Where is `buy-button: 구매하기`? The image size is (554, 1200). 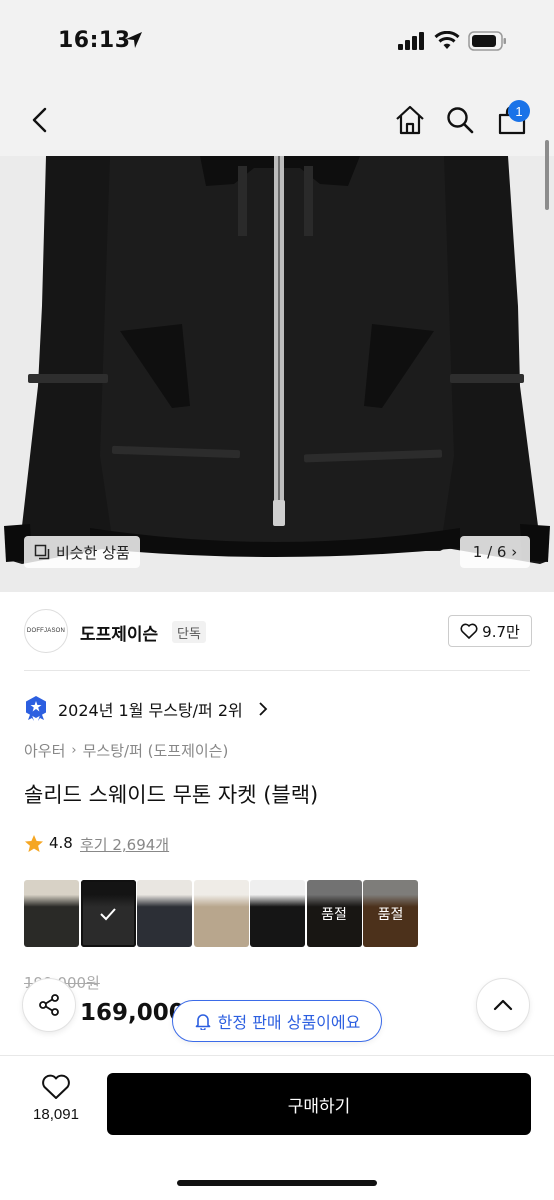 buy-button: 구매하기 is located at coordinates (319, 1104).